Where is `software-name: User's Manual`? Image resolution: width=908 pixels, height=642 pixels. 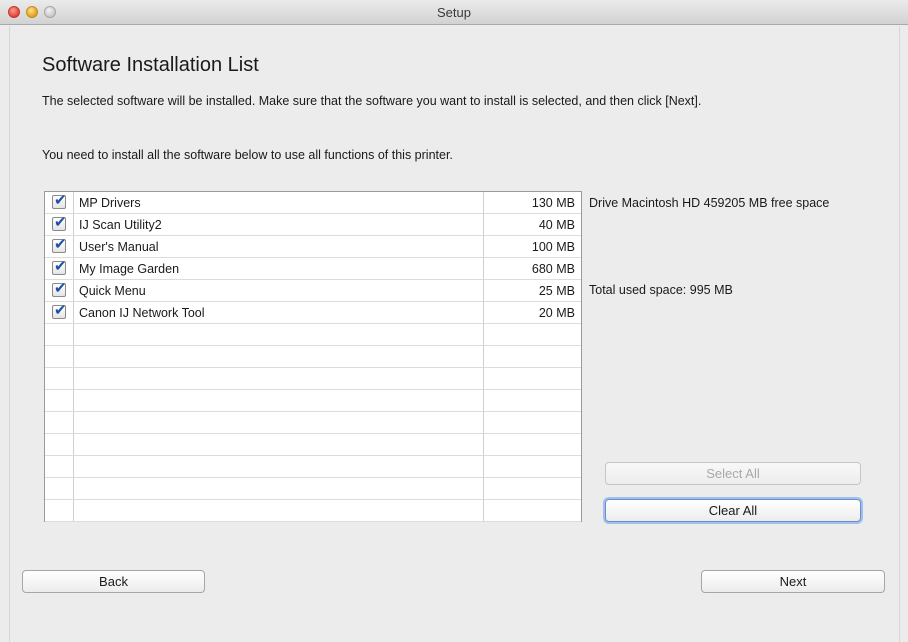 software-name: User's Manual is located at coordinates (119, 247).